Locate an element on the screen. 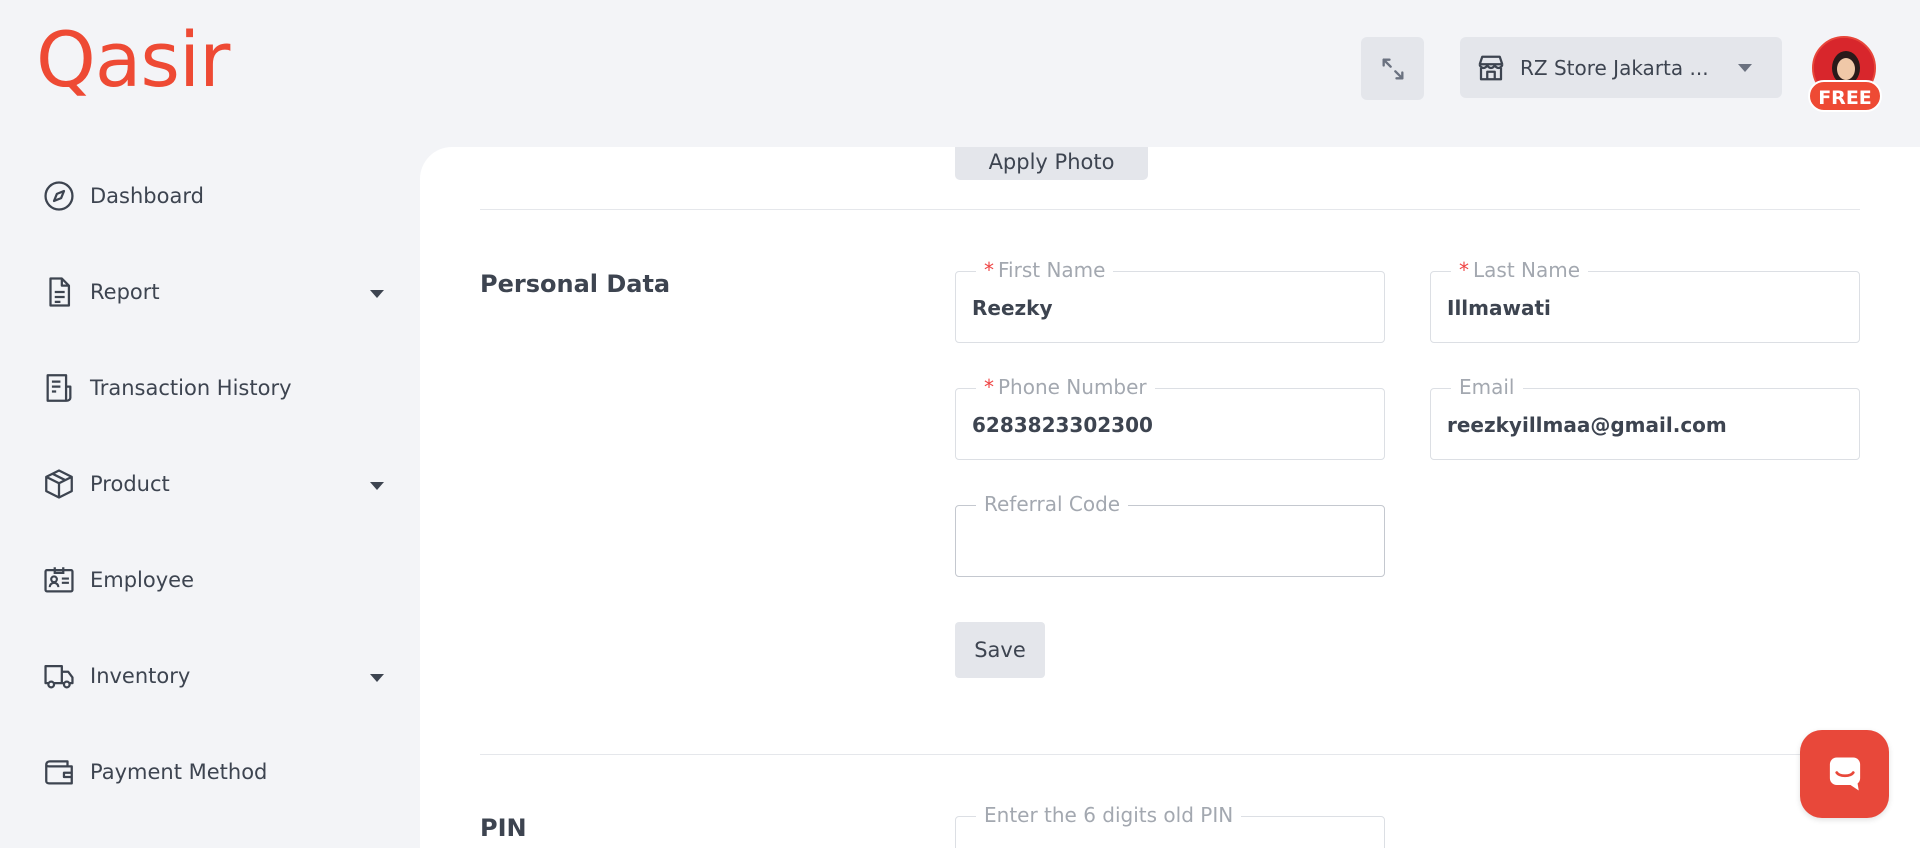  sidebar-item-label: Inventory is located at coordinates (140, 676).